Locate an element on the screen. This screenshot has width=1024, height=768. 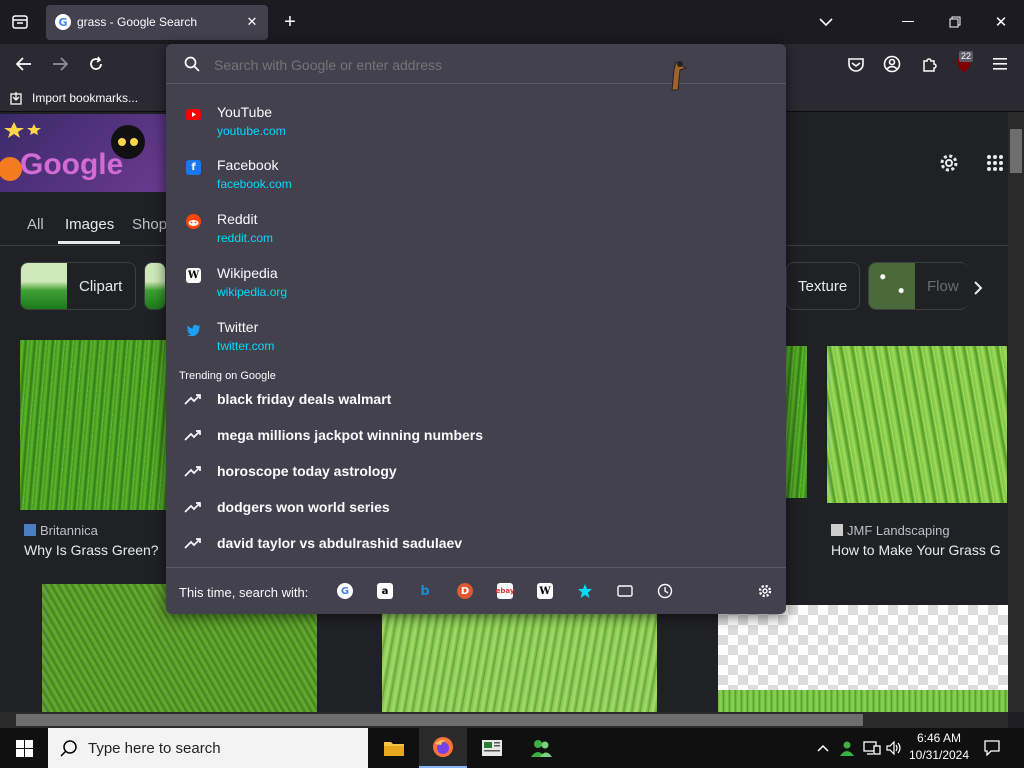
suggestion-facebook: f Facebook facebook.com is located at coordinates (476, 176).